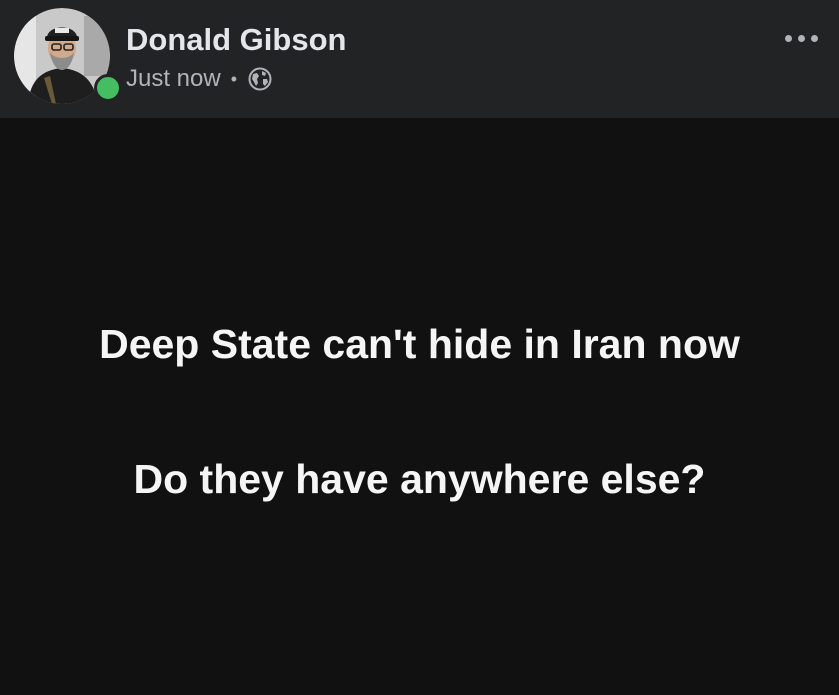 The image size is (839, 695). What do you see at coordinates (260, 79) in the screenshot?
I see `globe-icon` at bounding box center [260, 79].